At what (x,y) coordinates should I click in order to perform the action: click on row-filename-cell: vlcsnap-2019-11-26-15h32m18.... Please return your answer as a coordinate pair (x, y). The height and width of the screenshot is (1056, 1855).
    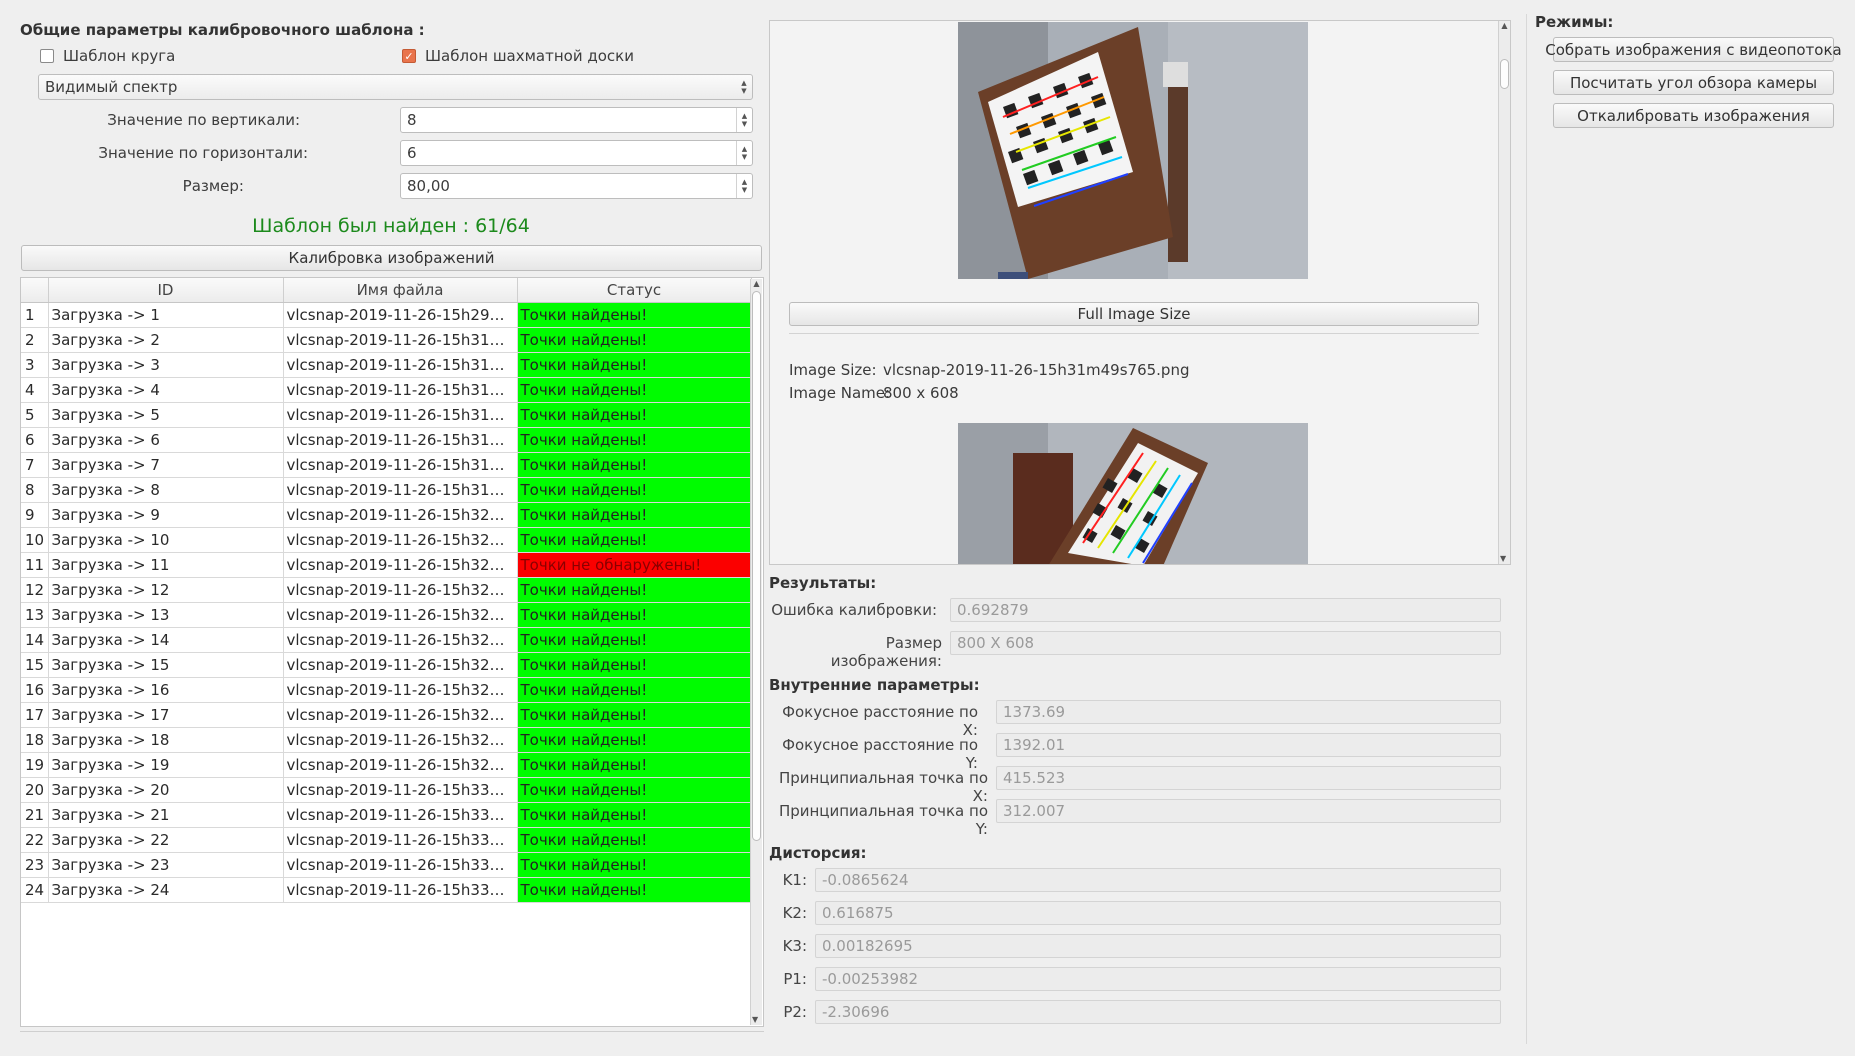
    Looking at the image, I should click on (400, 690).